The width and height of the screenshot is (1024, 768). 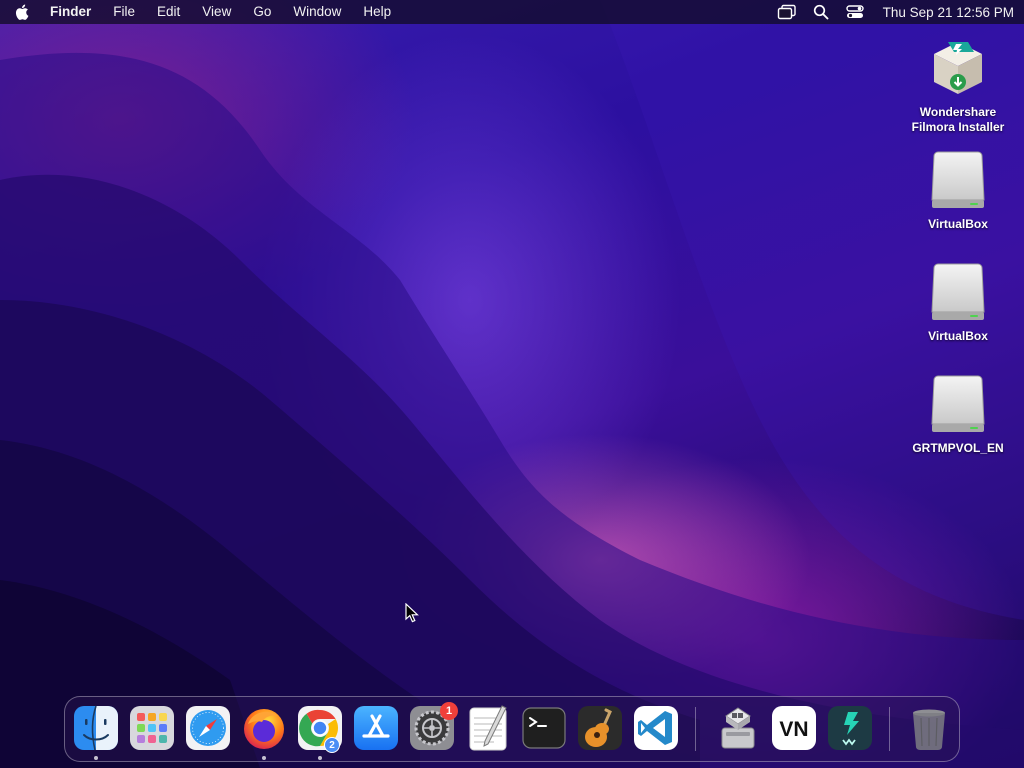 I want to click on dock-item-safari, so click(x=208, y=728).